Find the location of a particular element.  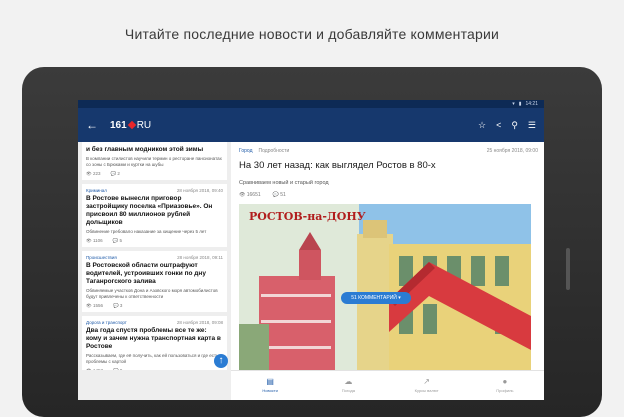

scroll-up-fab: ↑ is located at coordinates (221, 361).